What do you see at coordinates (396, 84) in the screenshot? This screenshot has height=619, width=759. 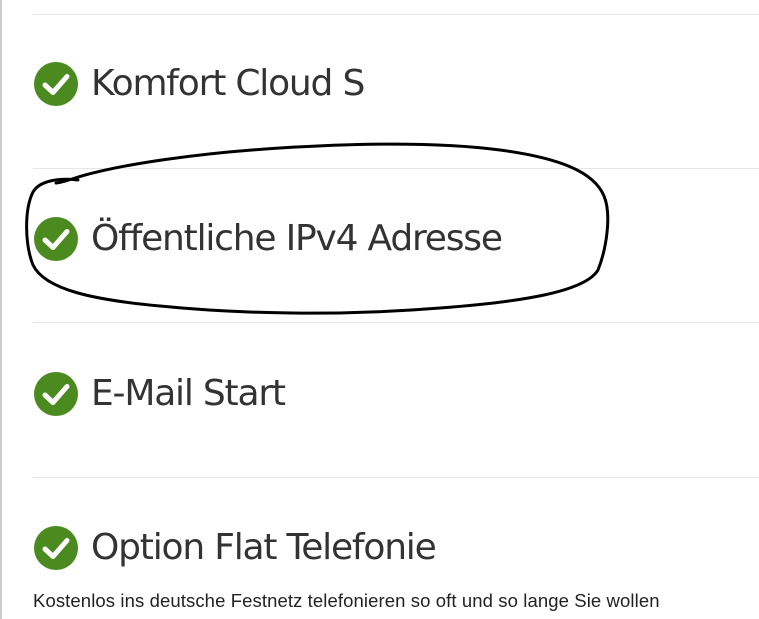 I see `feature-item-komfort-cloud: Komfort Cloud S` at bounding box center [396, 84].